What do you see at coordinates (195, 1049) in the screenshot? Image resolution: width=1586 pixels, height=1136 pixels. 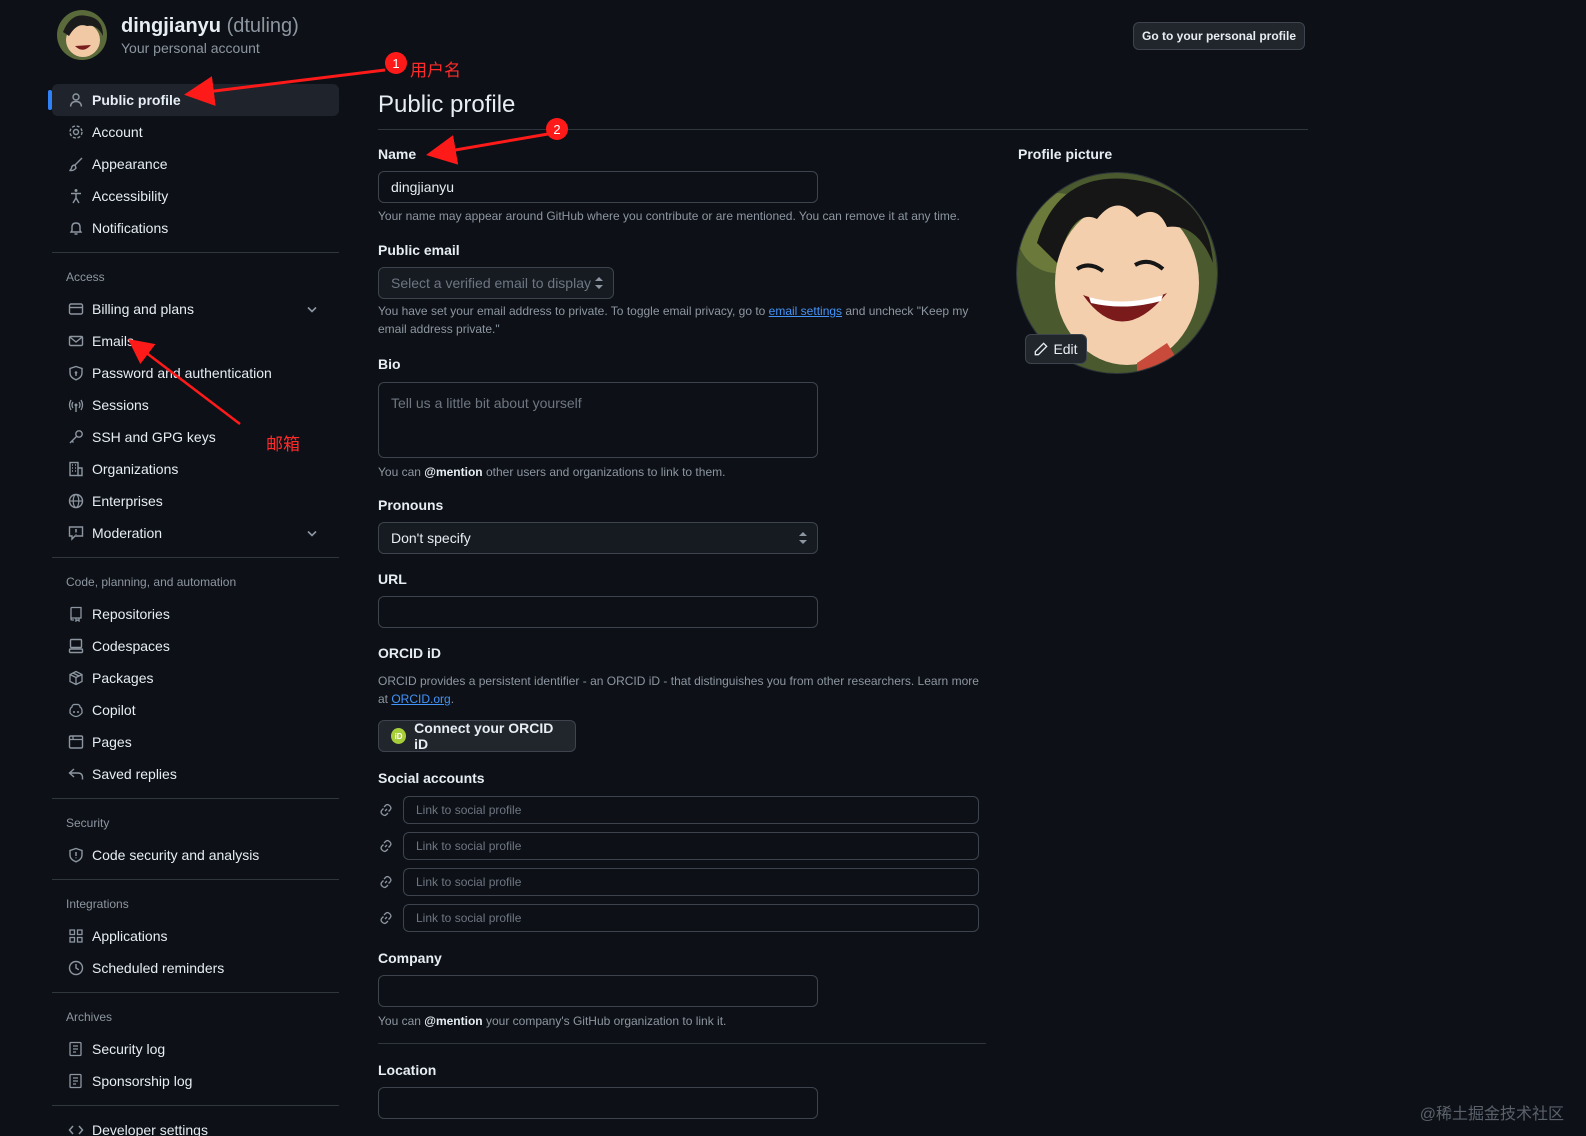 I see `sidebar-item-security-log: Security log` at bounding box center [195, 1049].